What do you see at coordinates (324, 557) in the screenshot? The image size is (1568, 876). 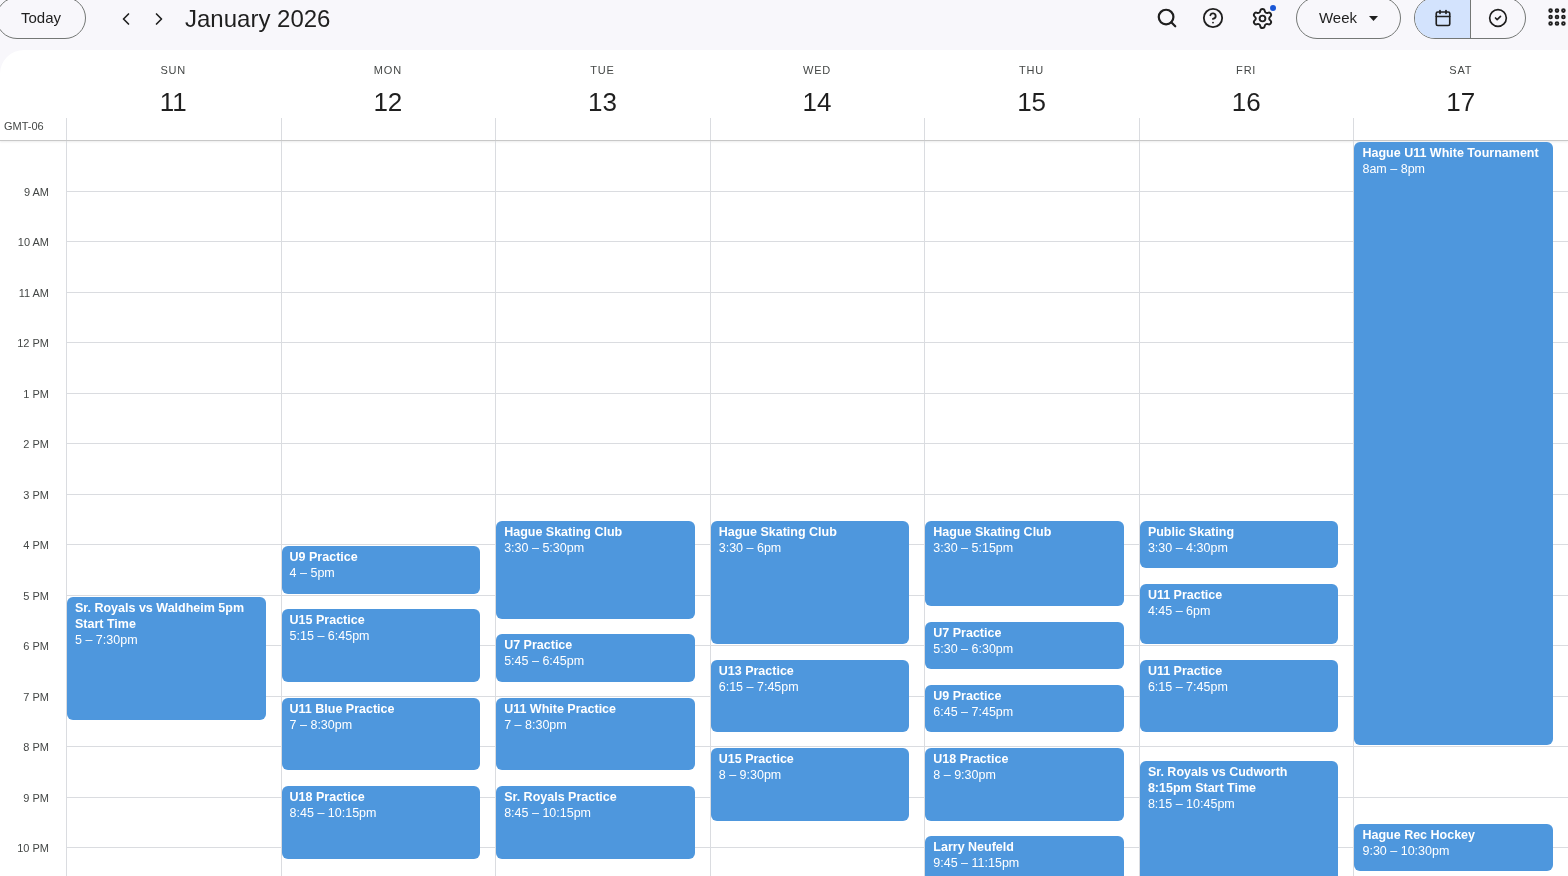 I see `event-title: U9 Practice` at bounding box center [324, 557].